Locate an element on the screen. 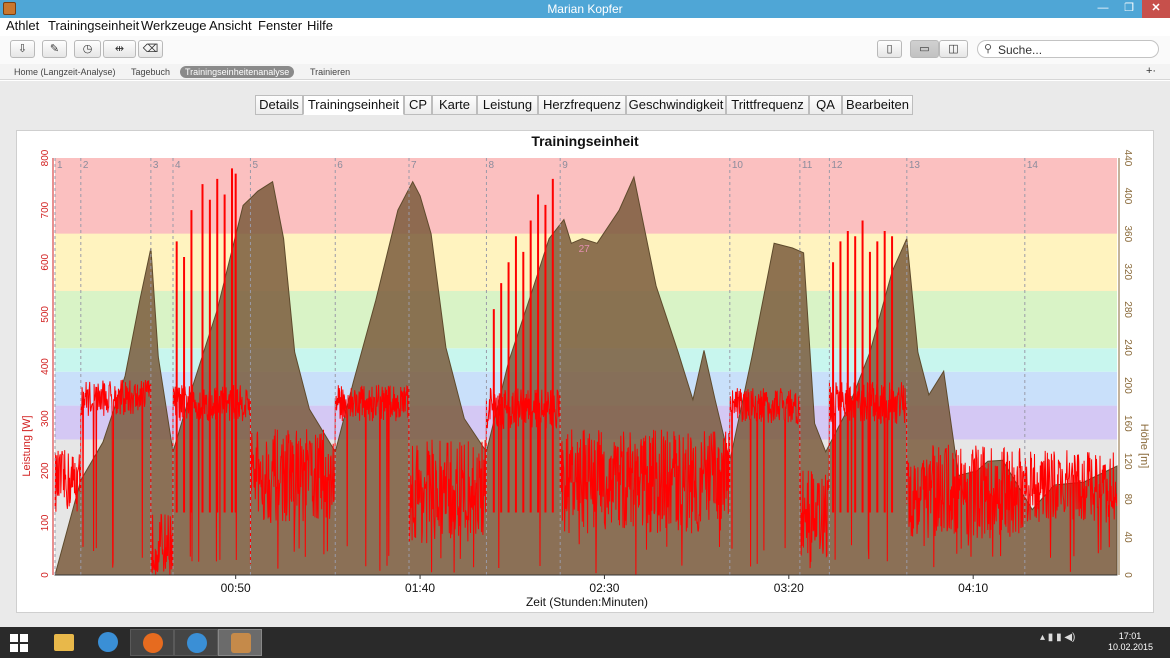  minimize-button: — is located at coordinates (1103, 9).